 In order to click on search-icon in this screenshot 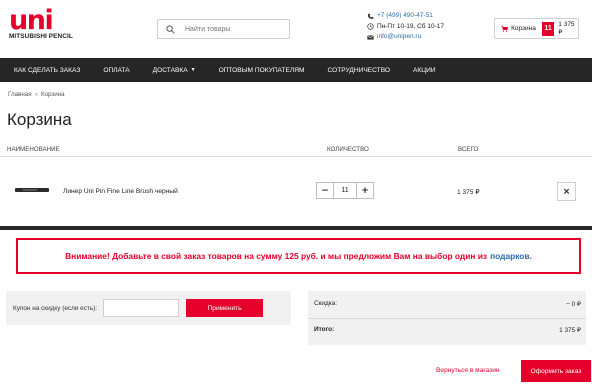, I will do `click(170, 29)`.